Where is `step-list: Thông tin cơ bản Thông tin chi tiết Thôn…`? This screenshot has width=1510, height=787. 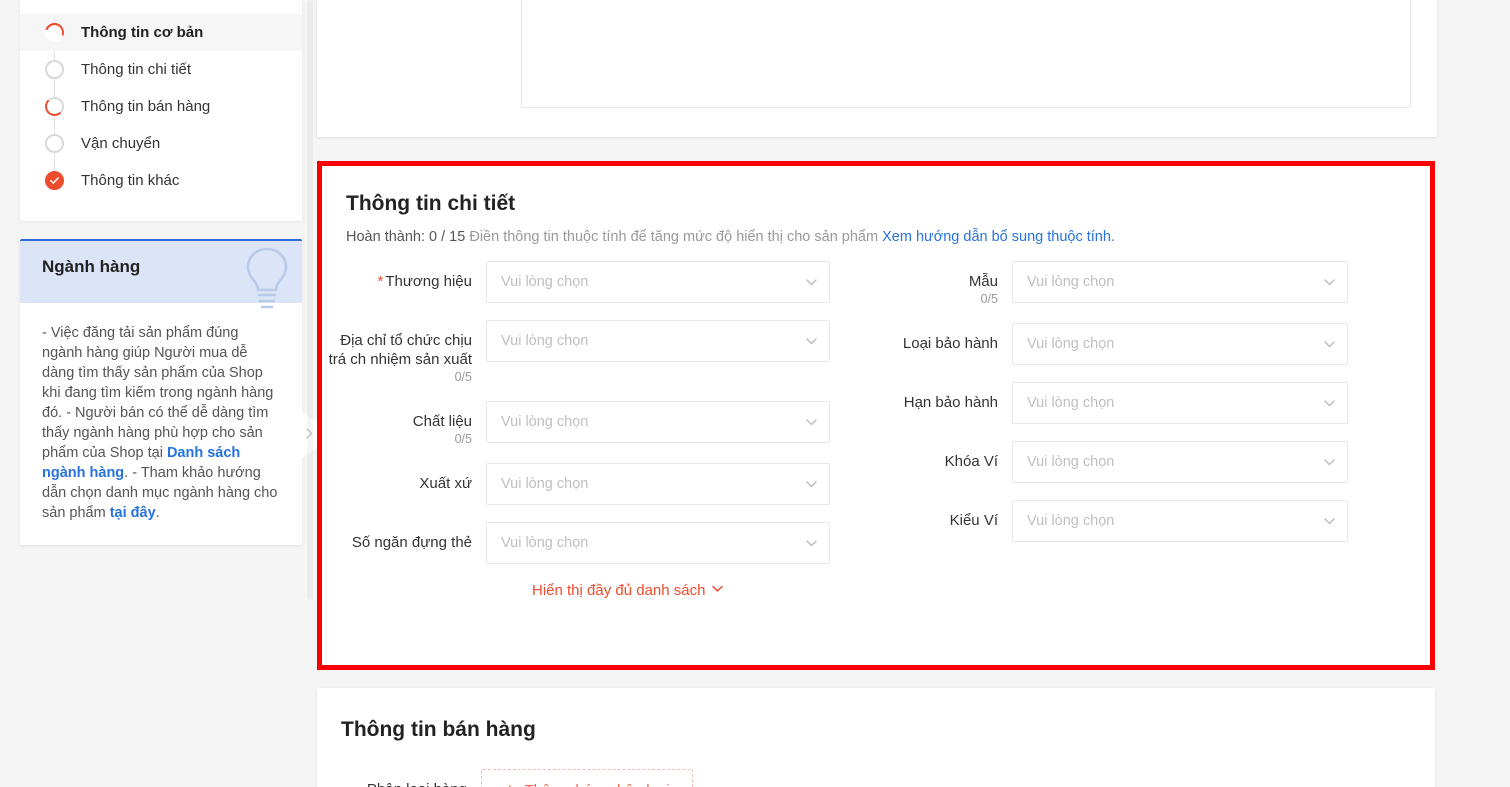 step-list: Thông tin cơ bản Thông tin chi tiết Thôn… is located at coordinates (161, 106).